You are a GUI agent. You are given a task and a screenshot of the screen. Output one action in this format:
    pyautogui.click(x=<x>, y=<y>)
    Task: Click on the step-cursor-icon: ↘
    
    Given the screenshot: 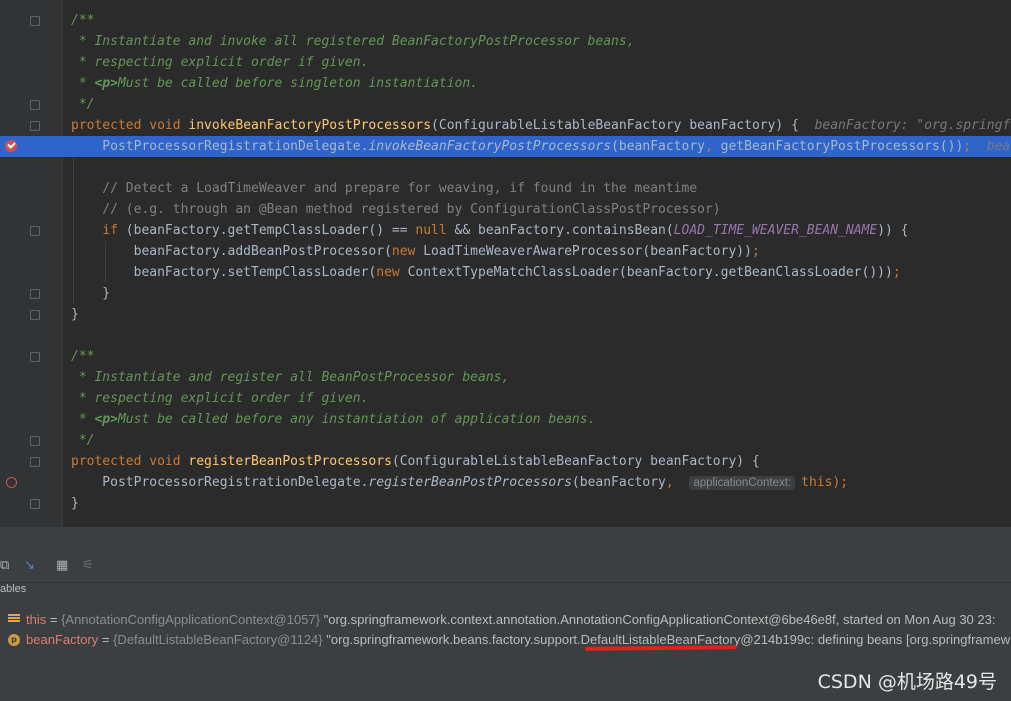 What is the action you would take?
    pyautogui.click(x=29, y=565)
    